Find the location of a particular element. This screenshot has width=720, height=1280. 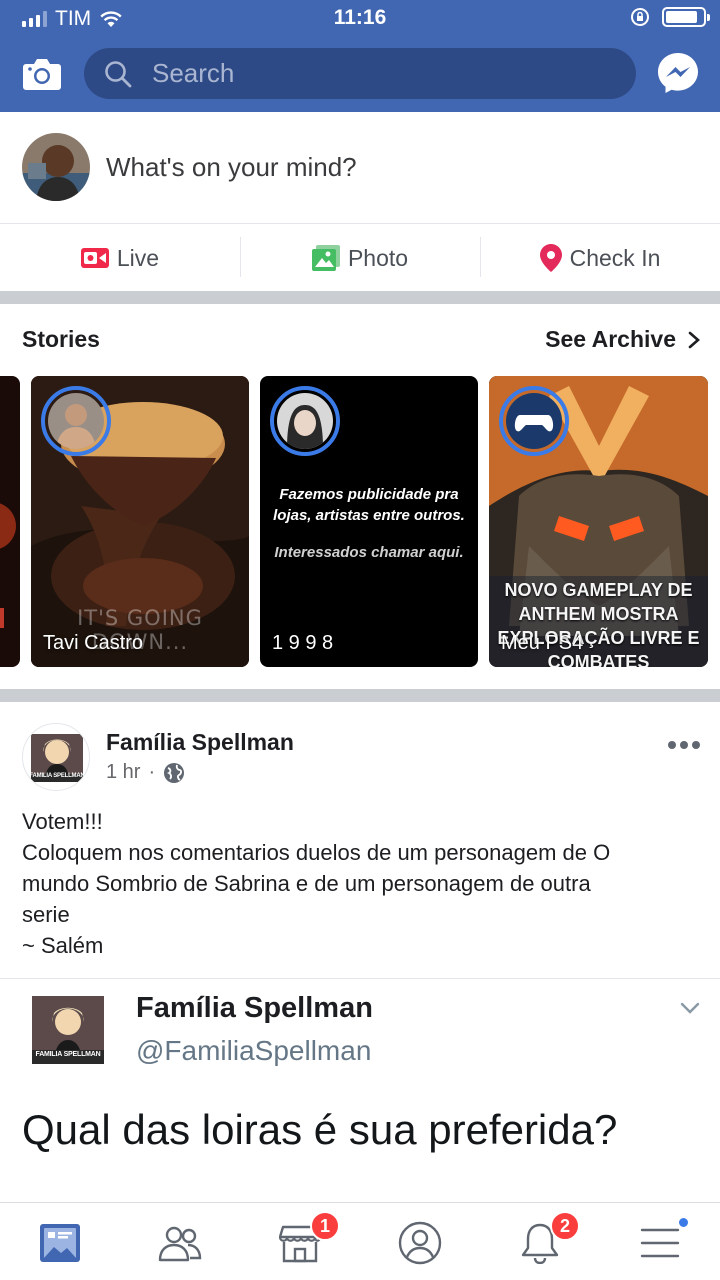

story-author-name: Tavi Castro is located at coordinates (93, 643).